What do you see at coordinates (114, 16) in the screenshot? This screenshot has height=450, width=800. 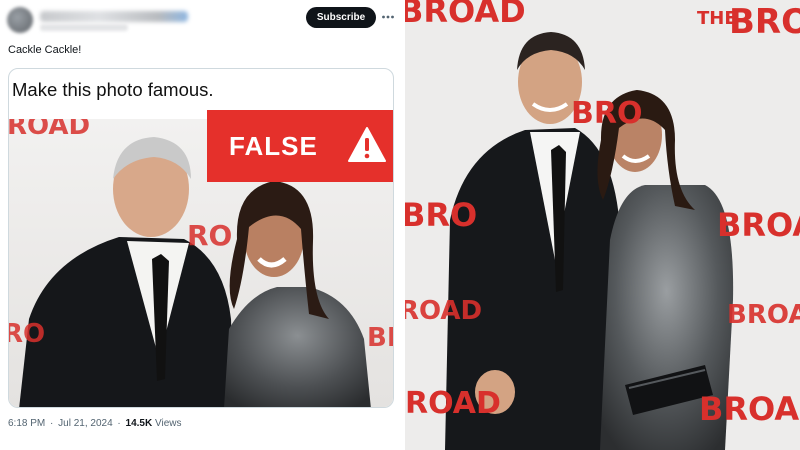 I see `redacted-display-name` at bounding box center [114, 16].